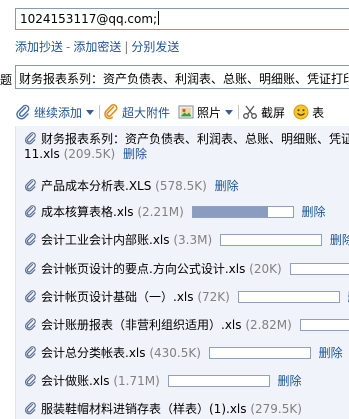 Image resolution: width=349 pixels, height=419 pixels. Describe the element at coordinates (143, 269) in the screenshot. I see `attachment-name: 会计帐页设计的要点.方向公式设计.xls` at that location.